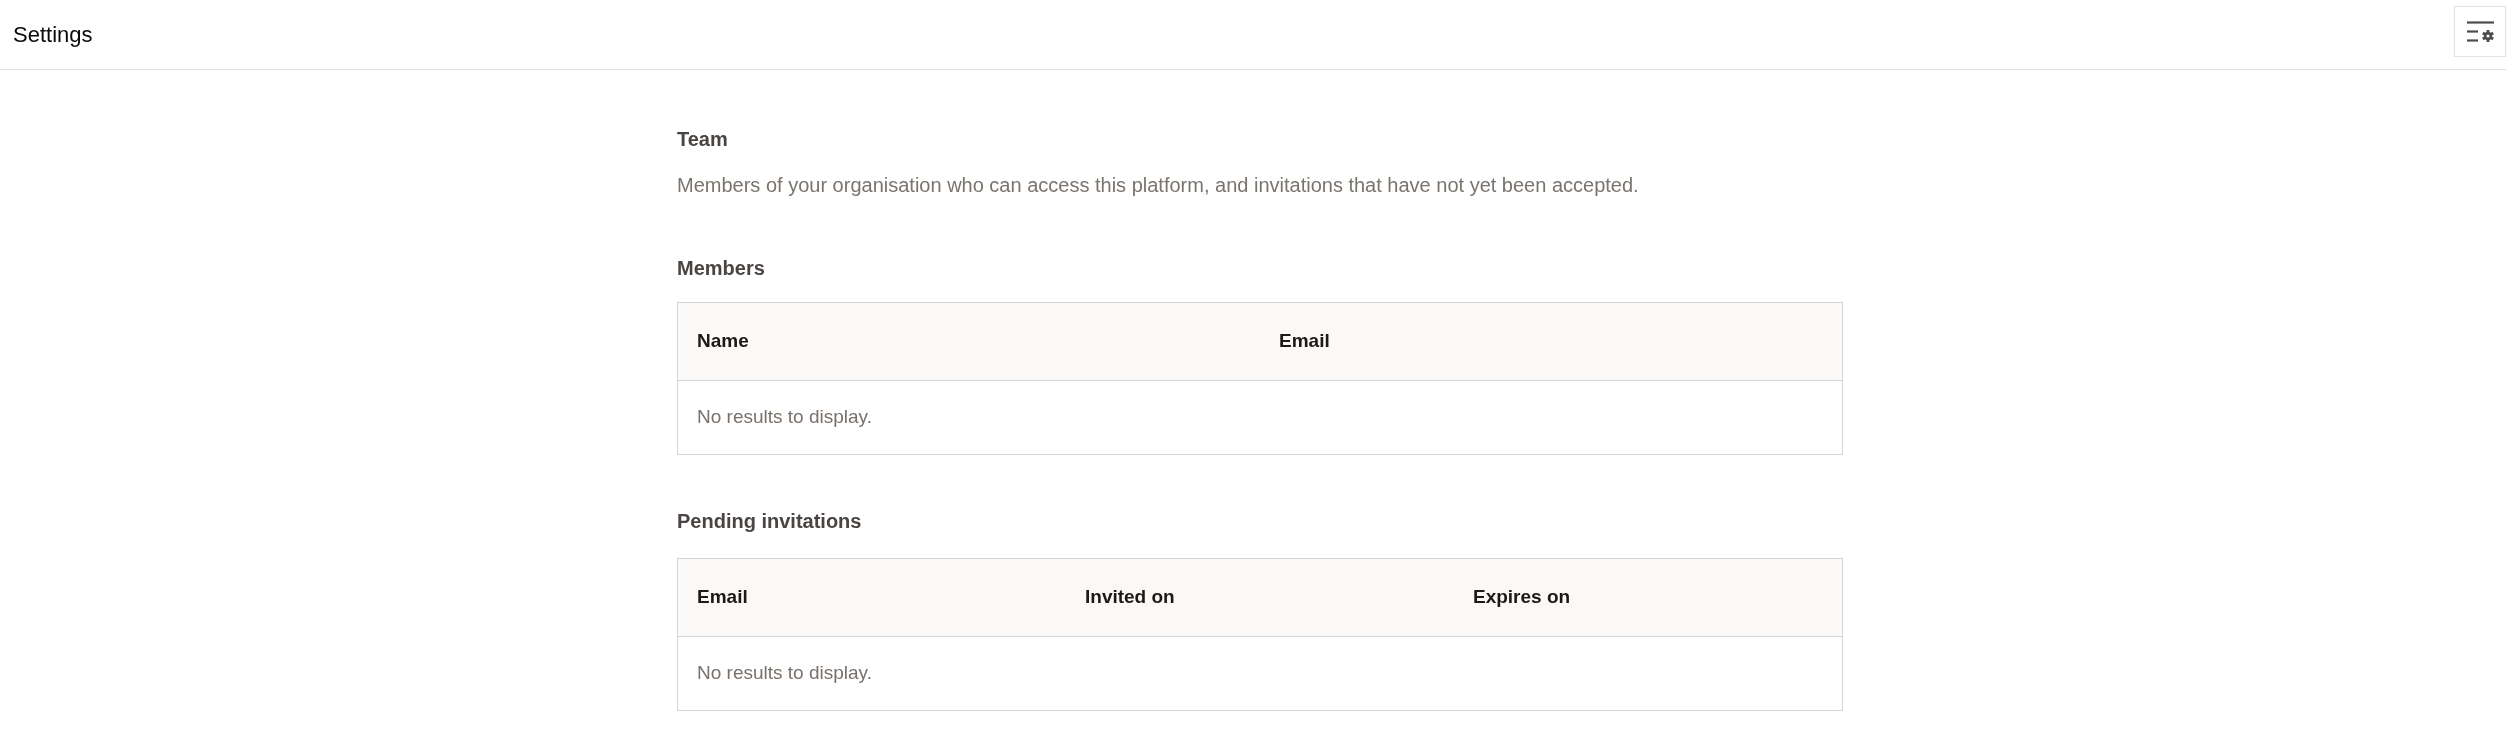  Describe the element at coordinates (1130, 597) in the screenshot. I see `column-header: Invited on` at that location.